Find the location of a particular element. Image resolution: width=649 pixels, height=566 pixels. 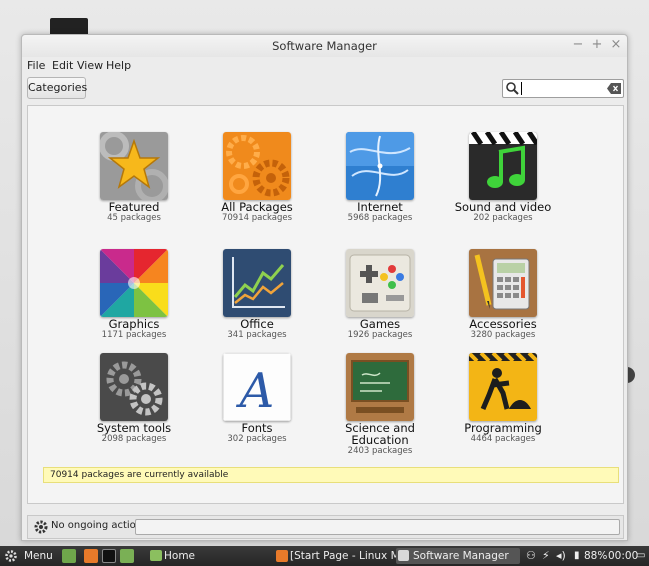

category-internet: Internet 5968 packages is located at coordinates (380, 178).